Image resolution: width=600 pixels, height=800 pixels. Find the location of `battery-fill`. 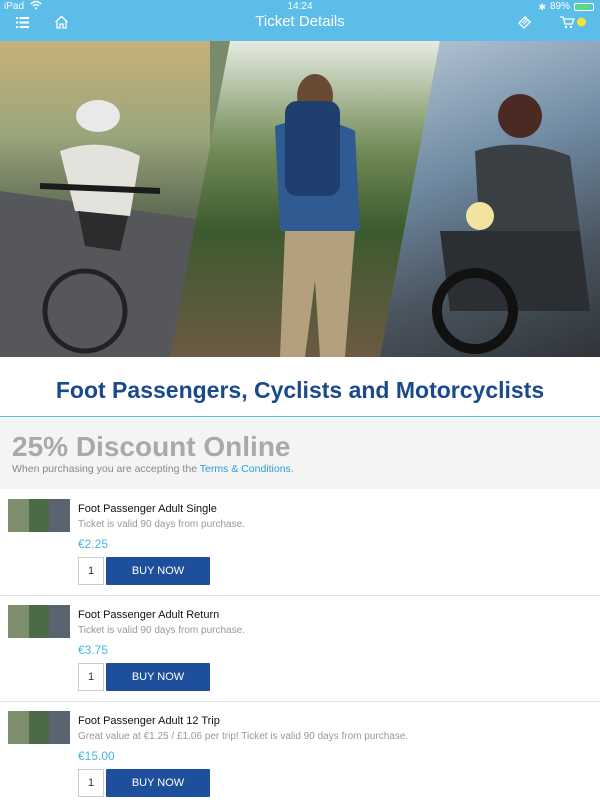

battery-fill is located at coordinates (583, 7).